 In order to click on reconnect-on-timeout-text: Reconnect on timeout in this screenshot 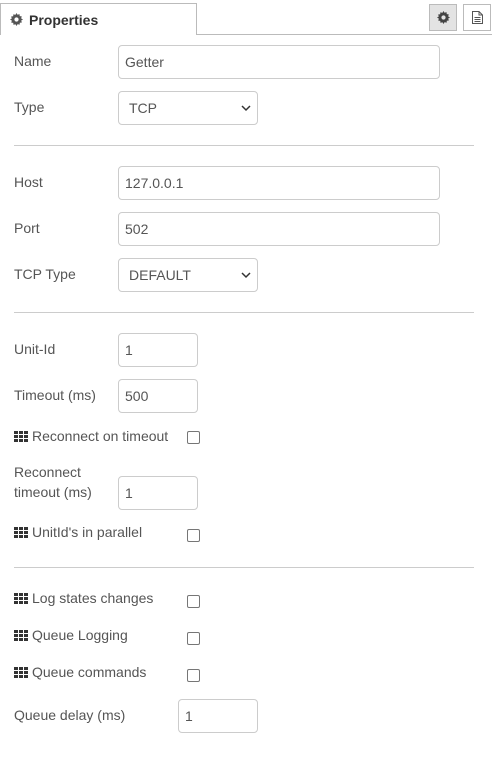, I will do `click(100, 436)`.